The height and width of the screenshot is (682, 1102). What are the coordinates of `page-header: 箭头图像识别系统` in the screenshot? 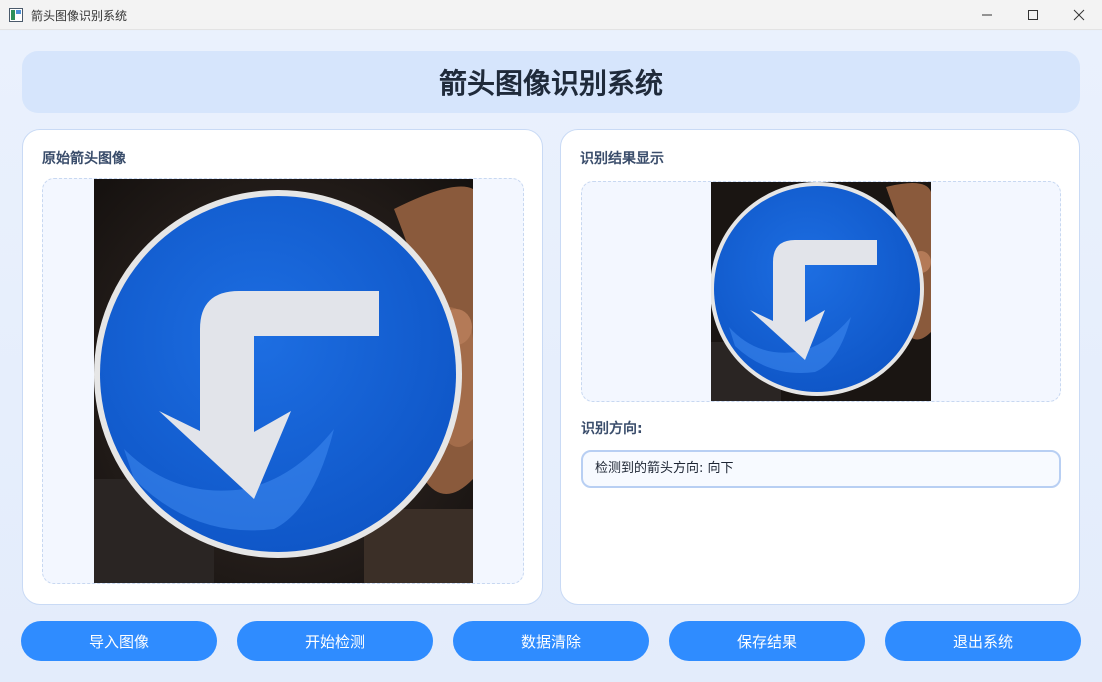 It's located at (551, 82).